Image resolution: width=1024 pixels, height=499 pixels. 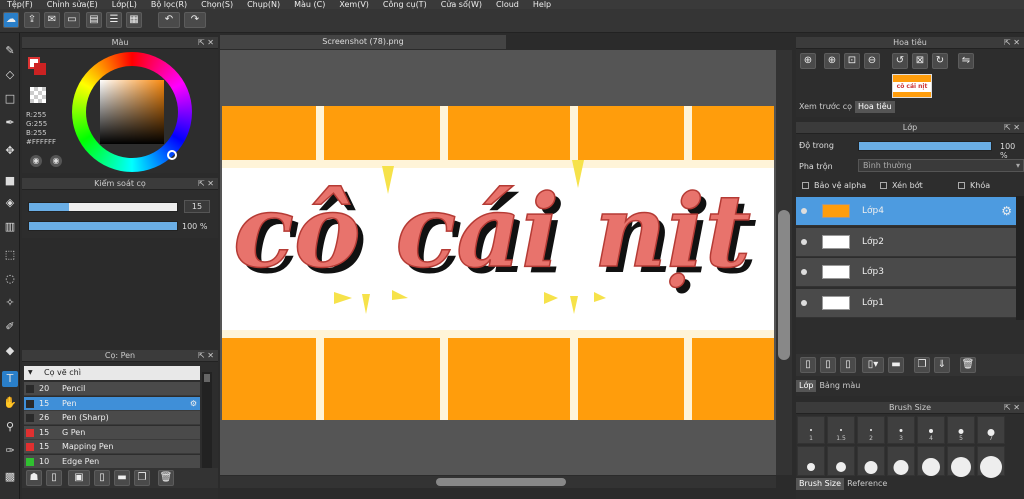 I want to click on tab-navigator: Hoa tiêu, so click(x=875, y=107).